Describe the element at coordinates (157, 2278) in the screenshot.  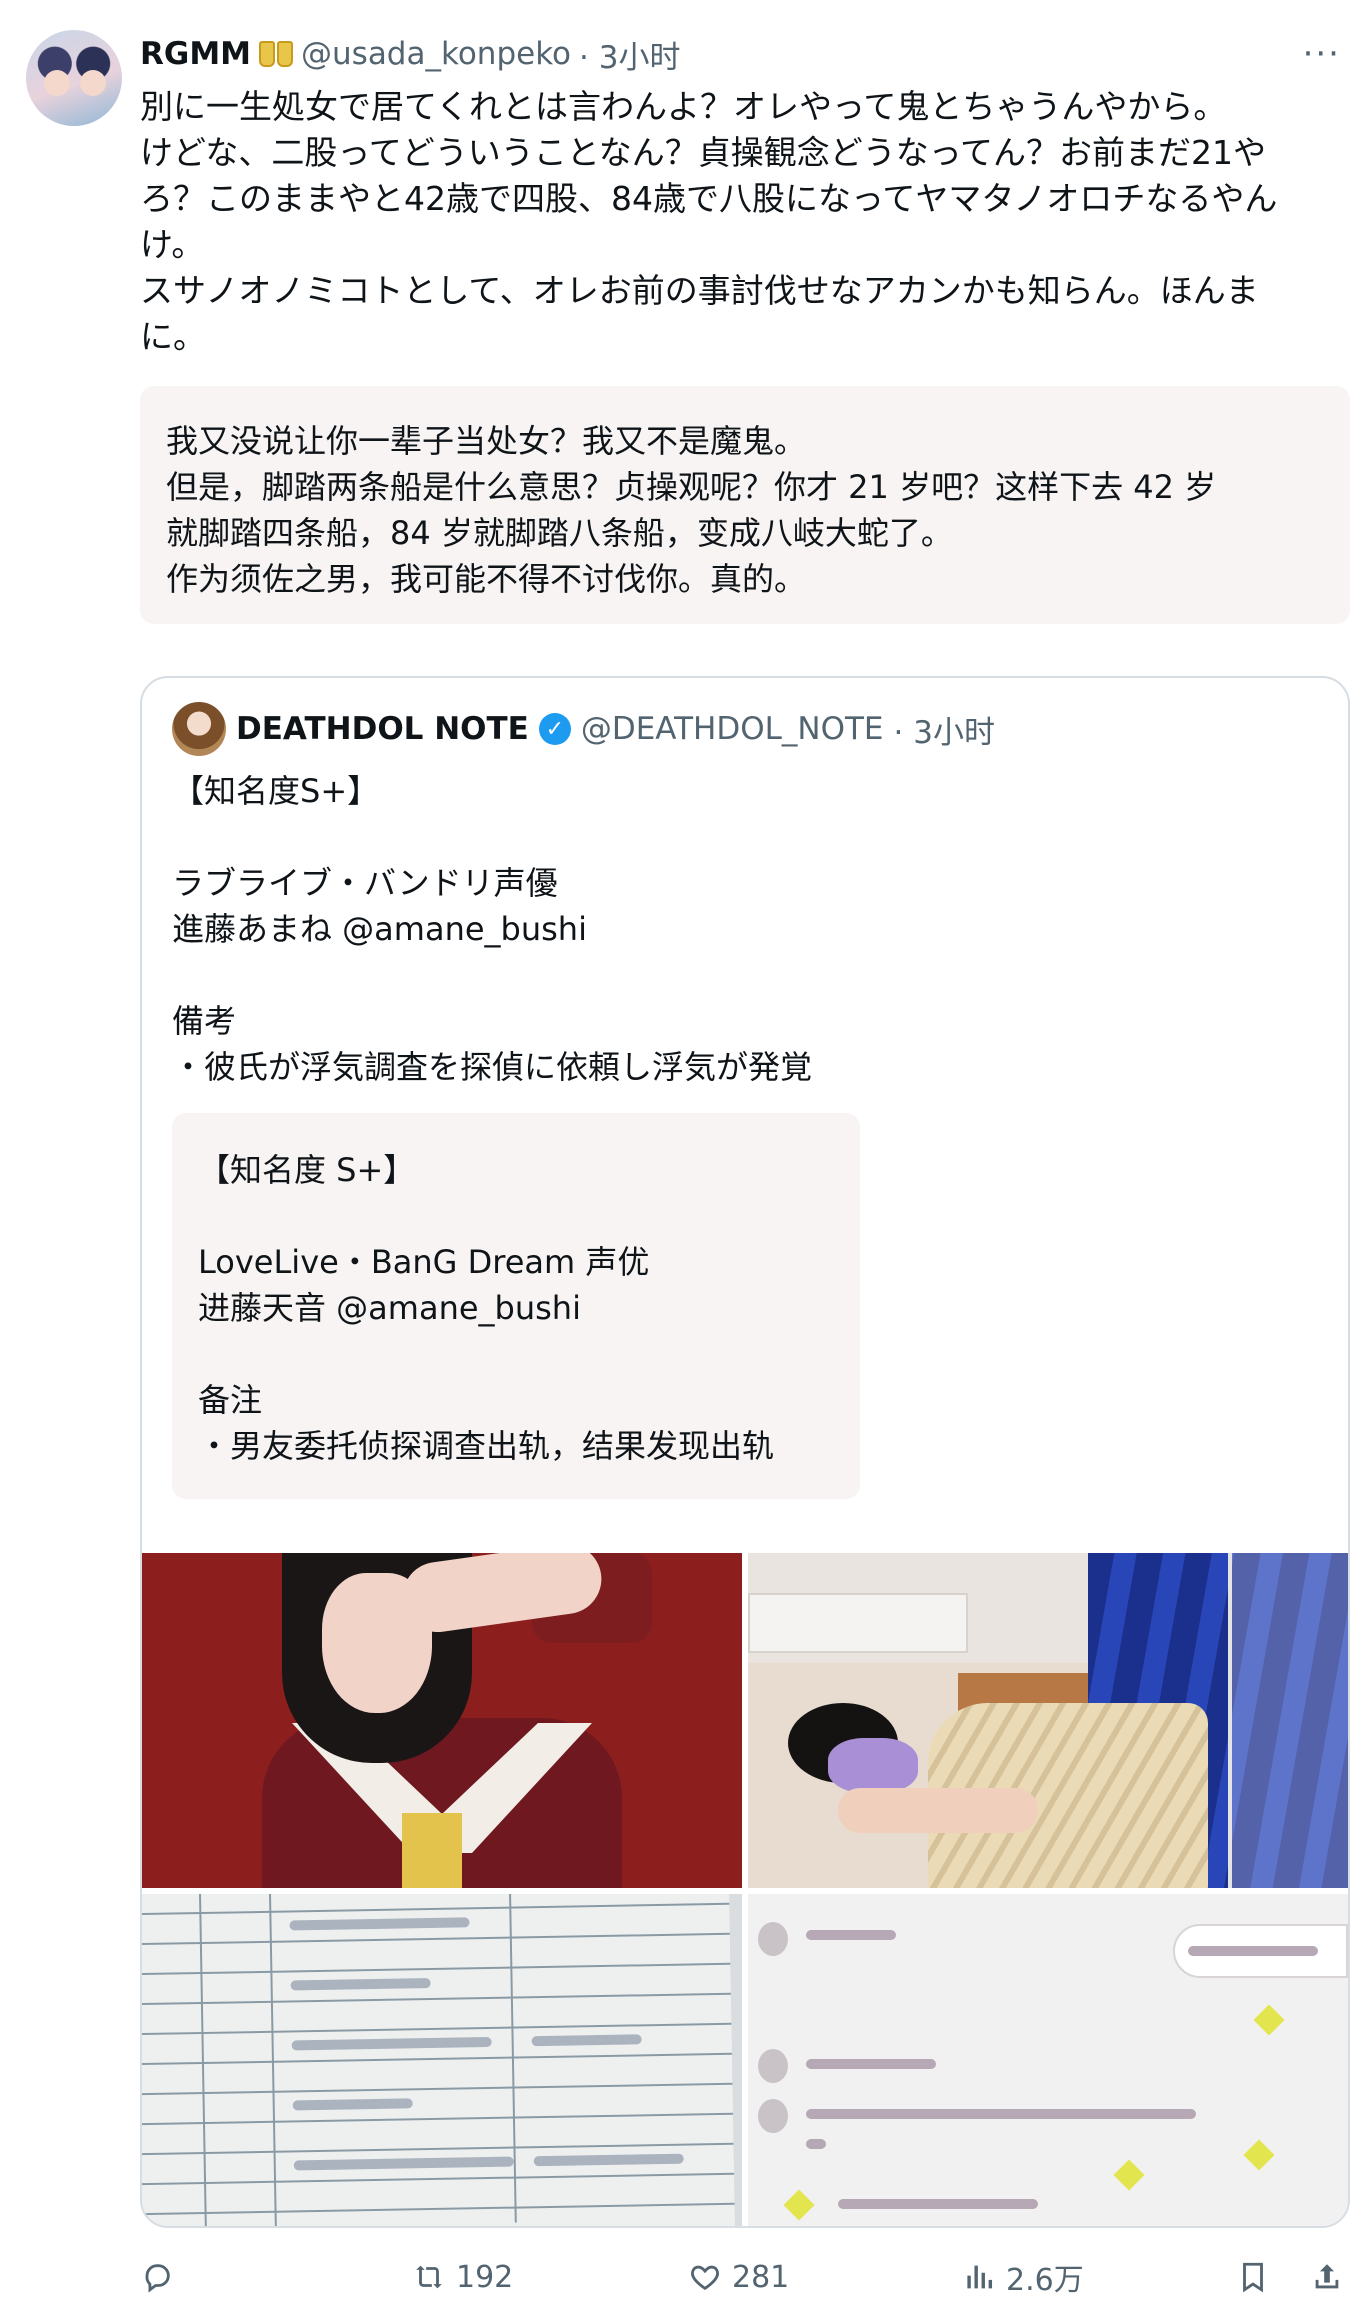
I see `reply-icon` at that location.